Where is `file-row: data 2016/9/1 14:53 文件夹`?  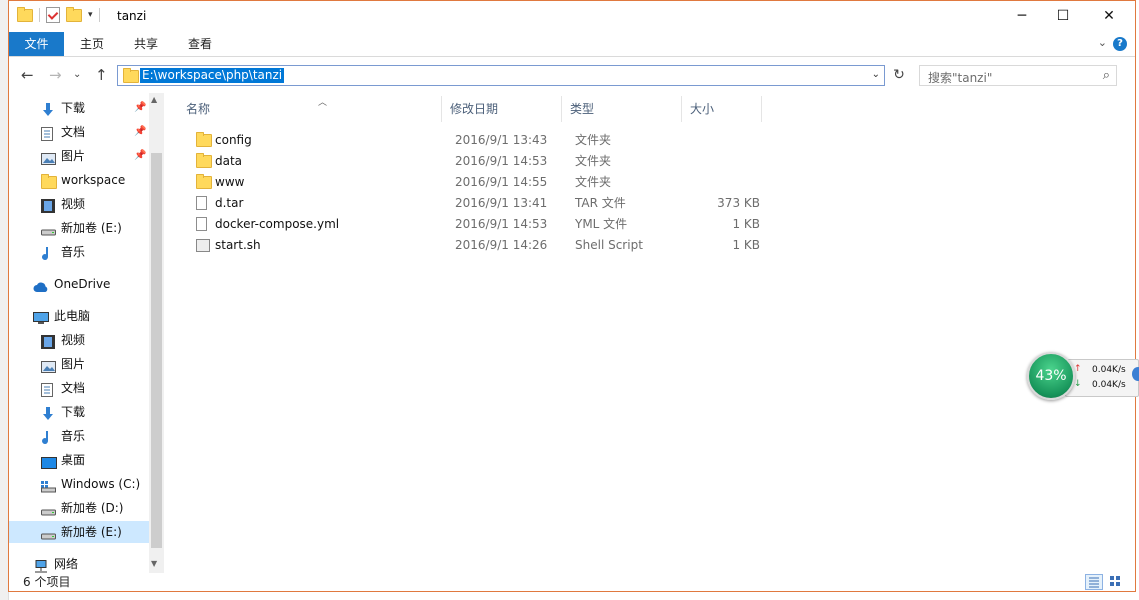 file-row: data 2016/9/1 14:53 文件夹 is located at coordinates (481, 161).